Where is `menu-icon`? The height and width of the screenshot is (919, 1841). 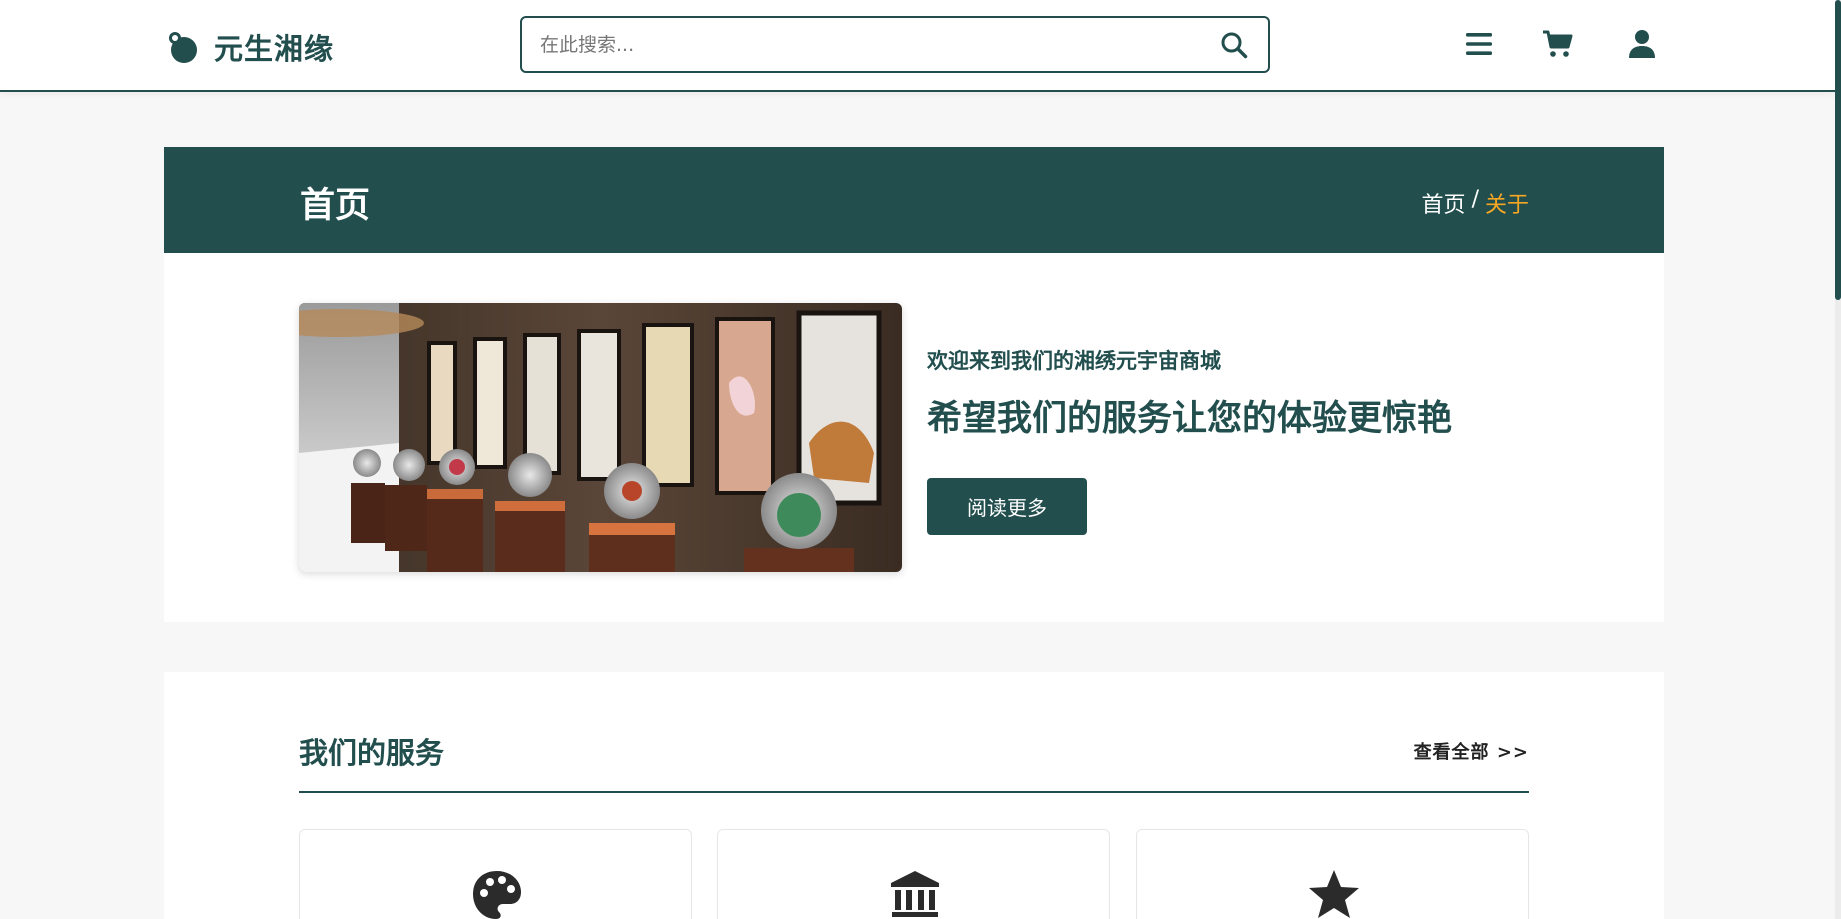 menu-icon is located at coordinates (1479, 44).